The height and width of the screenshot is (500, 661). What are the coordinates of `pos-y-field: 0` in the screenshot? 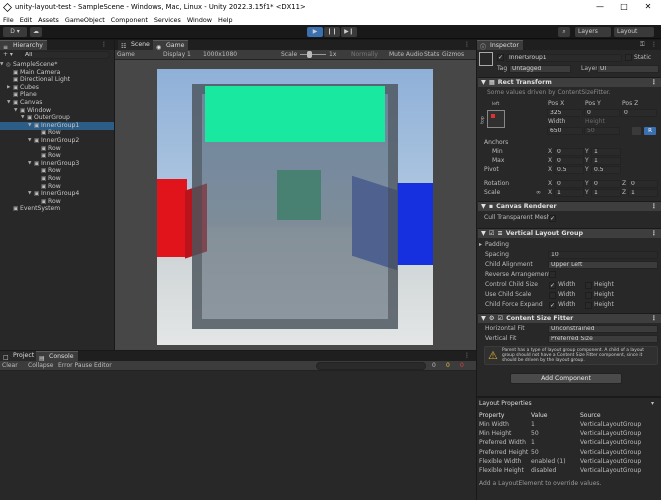 It's located at (602, 113).